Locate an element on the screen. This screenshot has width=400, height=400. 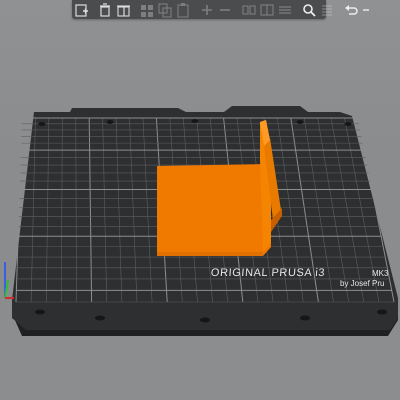
model-base-face is located at coordinates (214, 210).